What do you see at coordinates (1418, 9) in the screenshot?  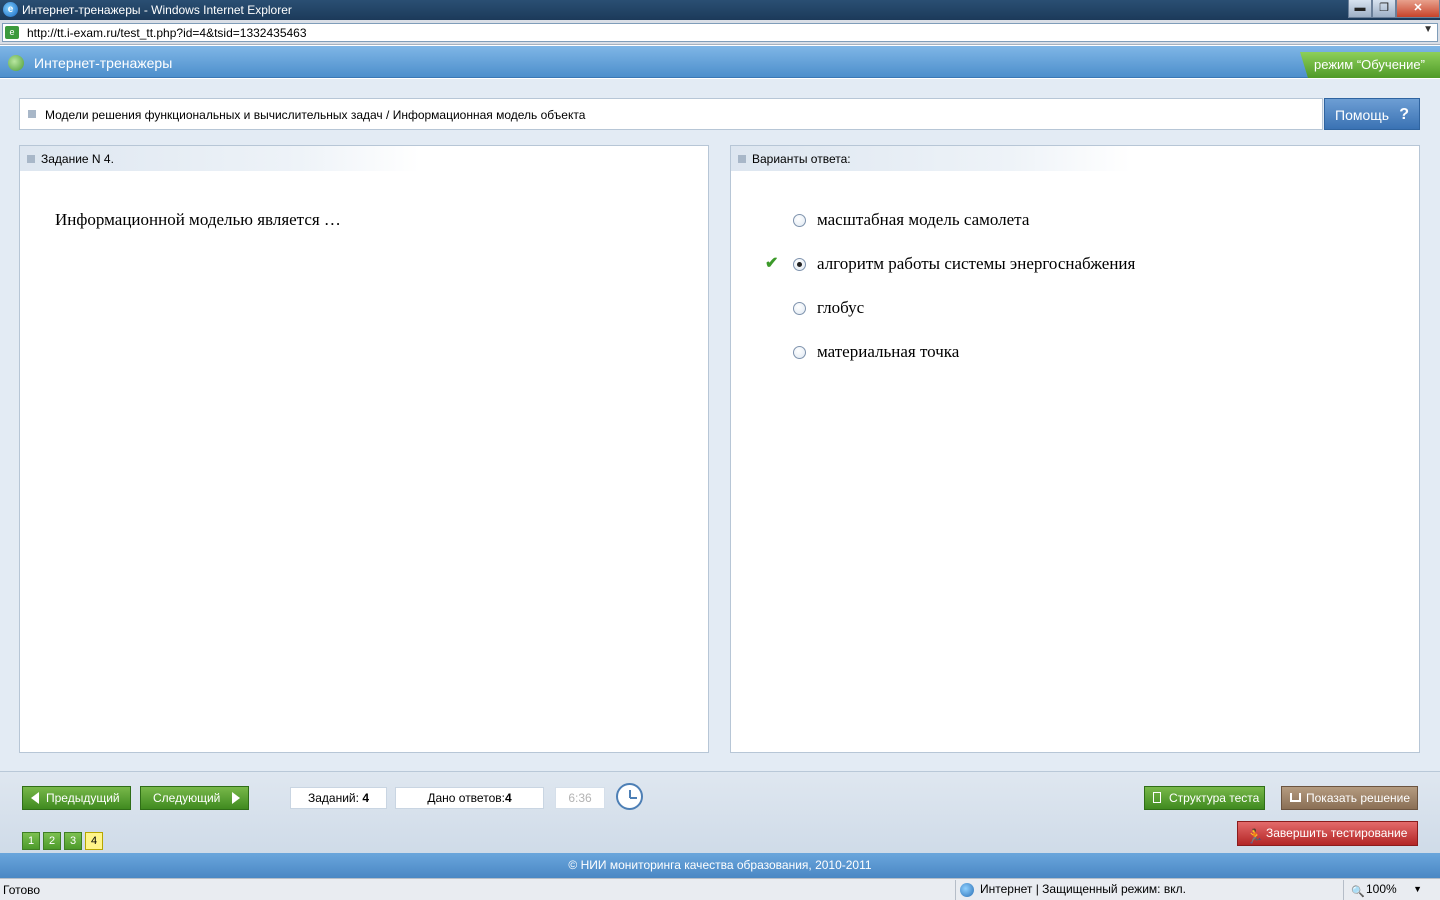 I see `close-button: ✕` at bounding box center [1418, 9].